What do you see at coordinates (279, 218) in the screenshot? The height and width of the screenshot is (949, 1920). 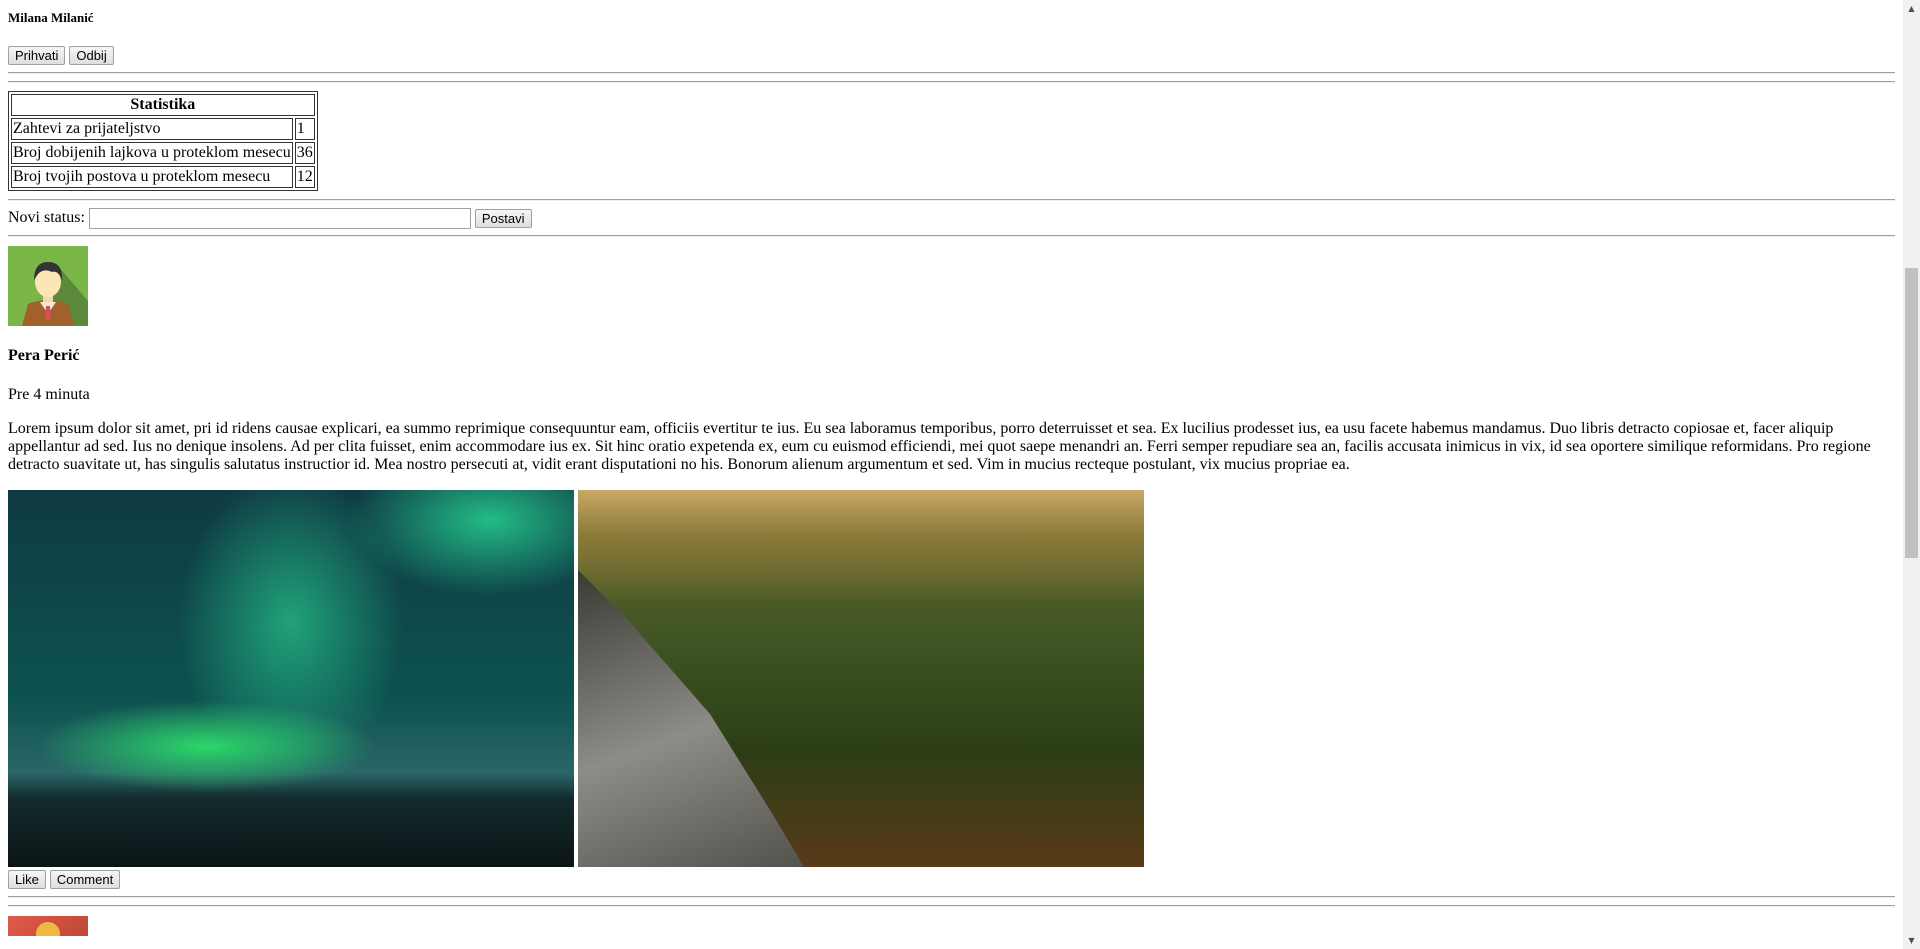 I see `status-input` at bounding box center [279, 218].